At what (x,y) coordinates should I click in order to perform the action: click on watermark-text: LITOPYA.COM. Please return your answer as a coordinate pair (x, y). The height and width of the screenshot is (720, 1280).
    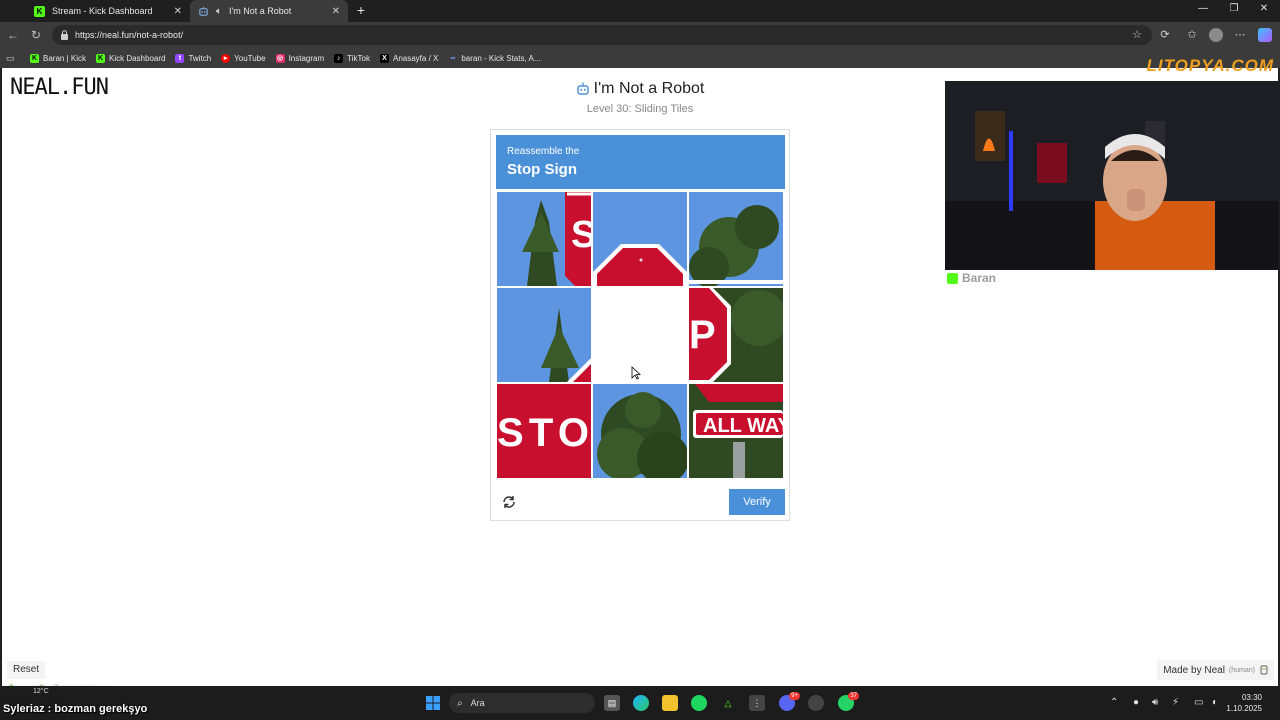
    Looking at the image, I should click on (1210, 65).